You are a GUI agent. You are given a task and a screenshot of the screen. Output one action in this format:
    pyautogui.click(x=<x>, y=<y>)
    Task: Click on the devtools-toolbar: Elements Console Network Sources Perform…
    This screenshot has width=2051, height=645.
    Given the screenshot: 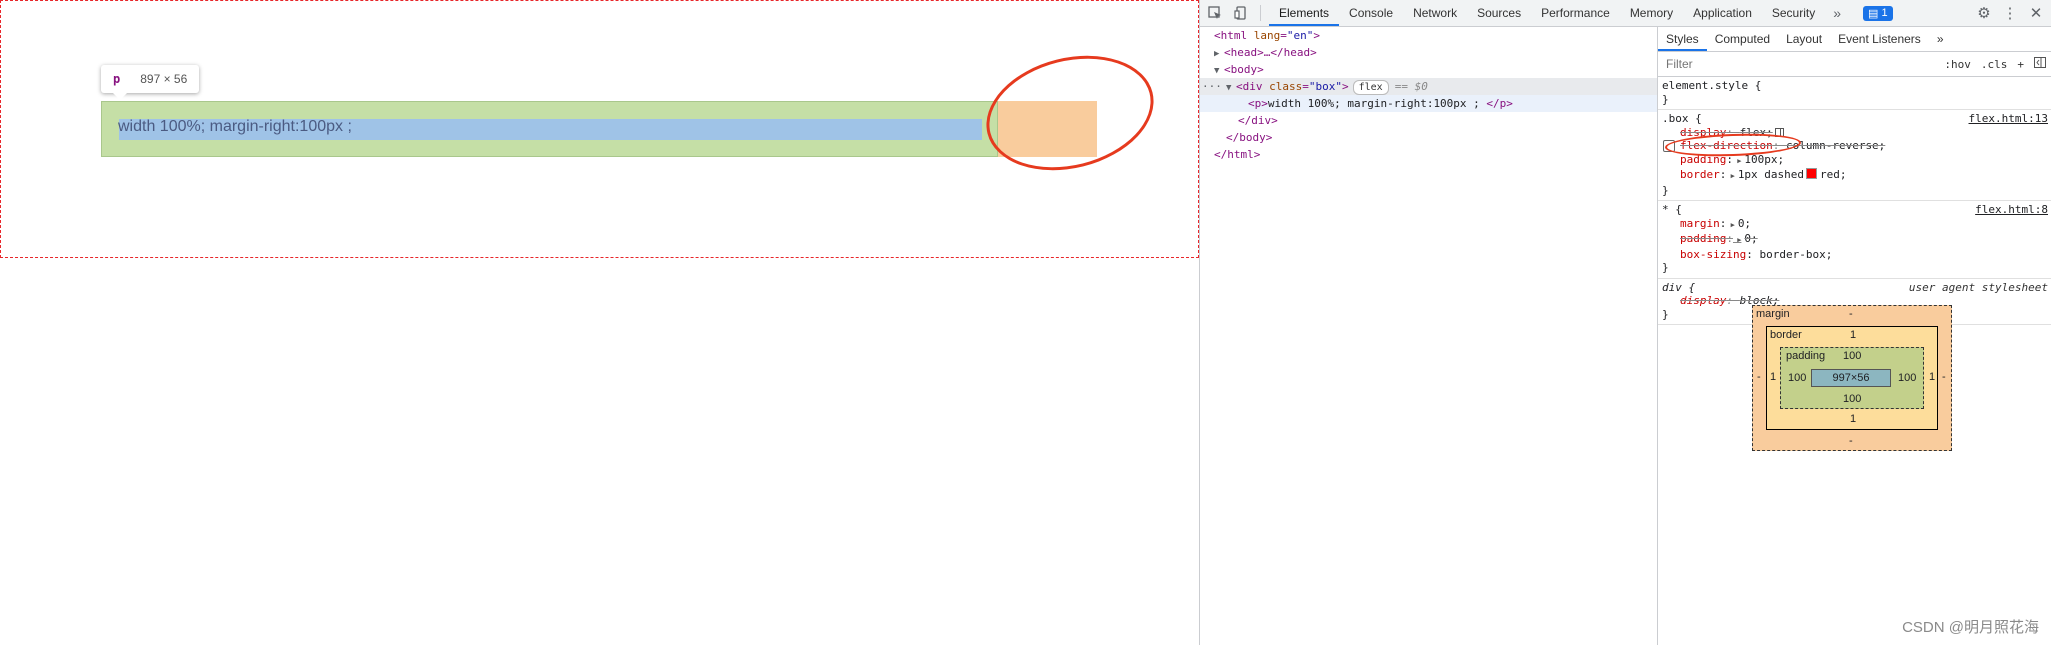 What is the action you would take?
    pyautogui.click(x=1625, y=13)
    